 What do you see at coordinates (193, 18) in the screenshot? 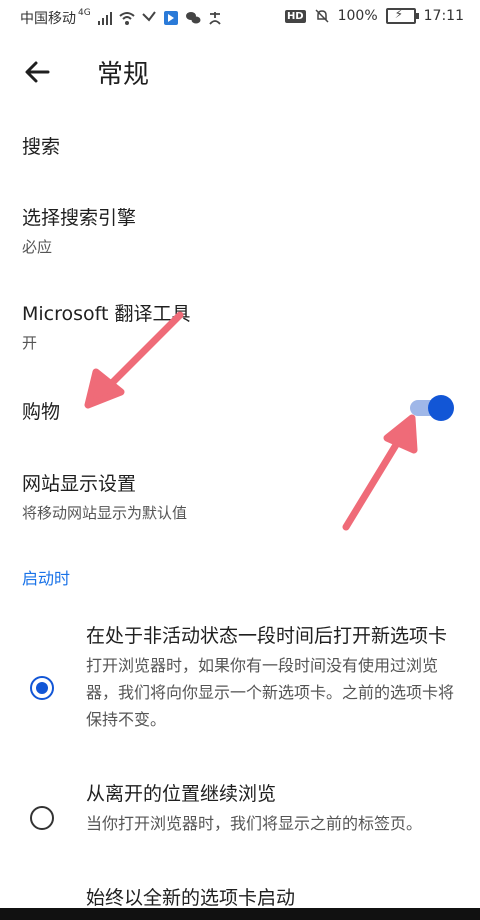
I see `wechat-icon` at bounding box center [193, 18].